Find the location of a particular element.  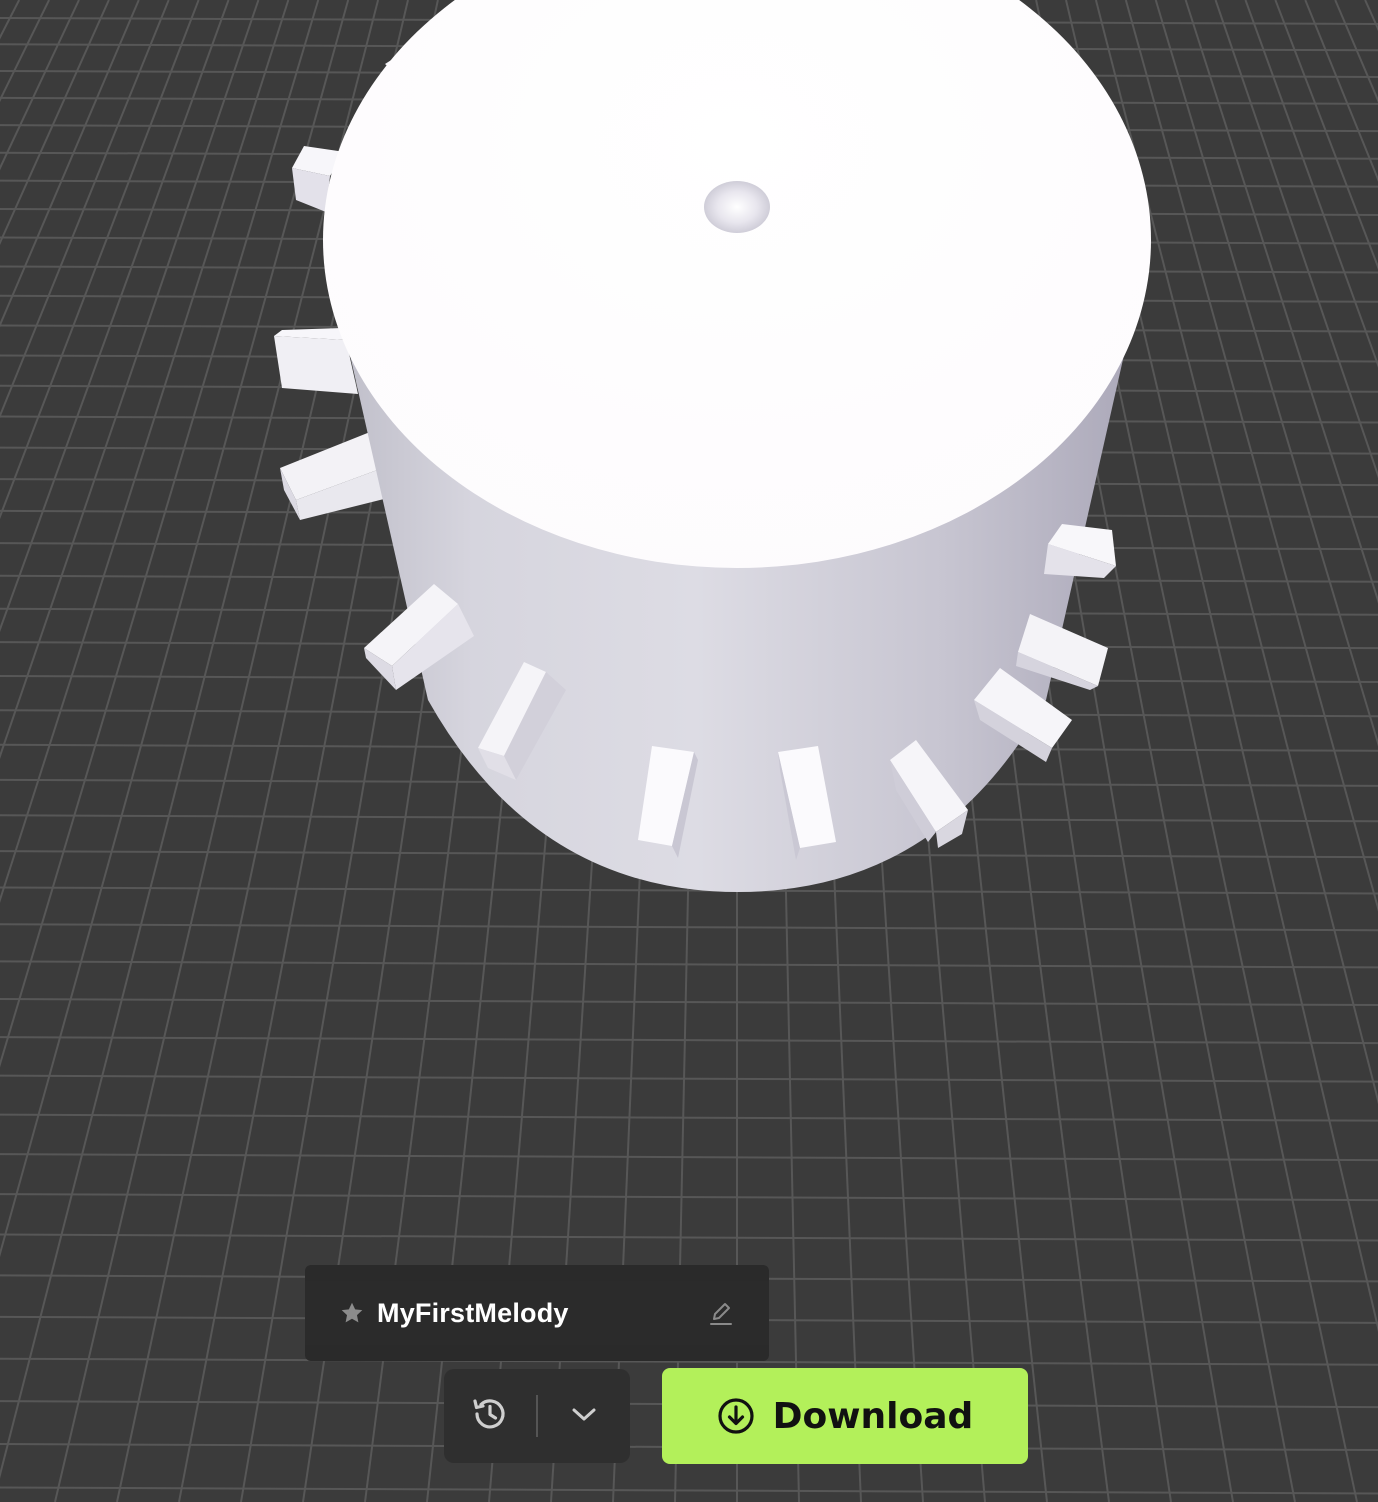

project-name-row: MyFirstMelody is located at coordinates (537, 1313).